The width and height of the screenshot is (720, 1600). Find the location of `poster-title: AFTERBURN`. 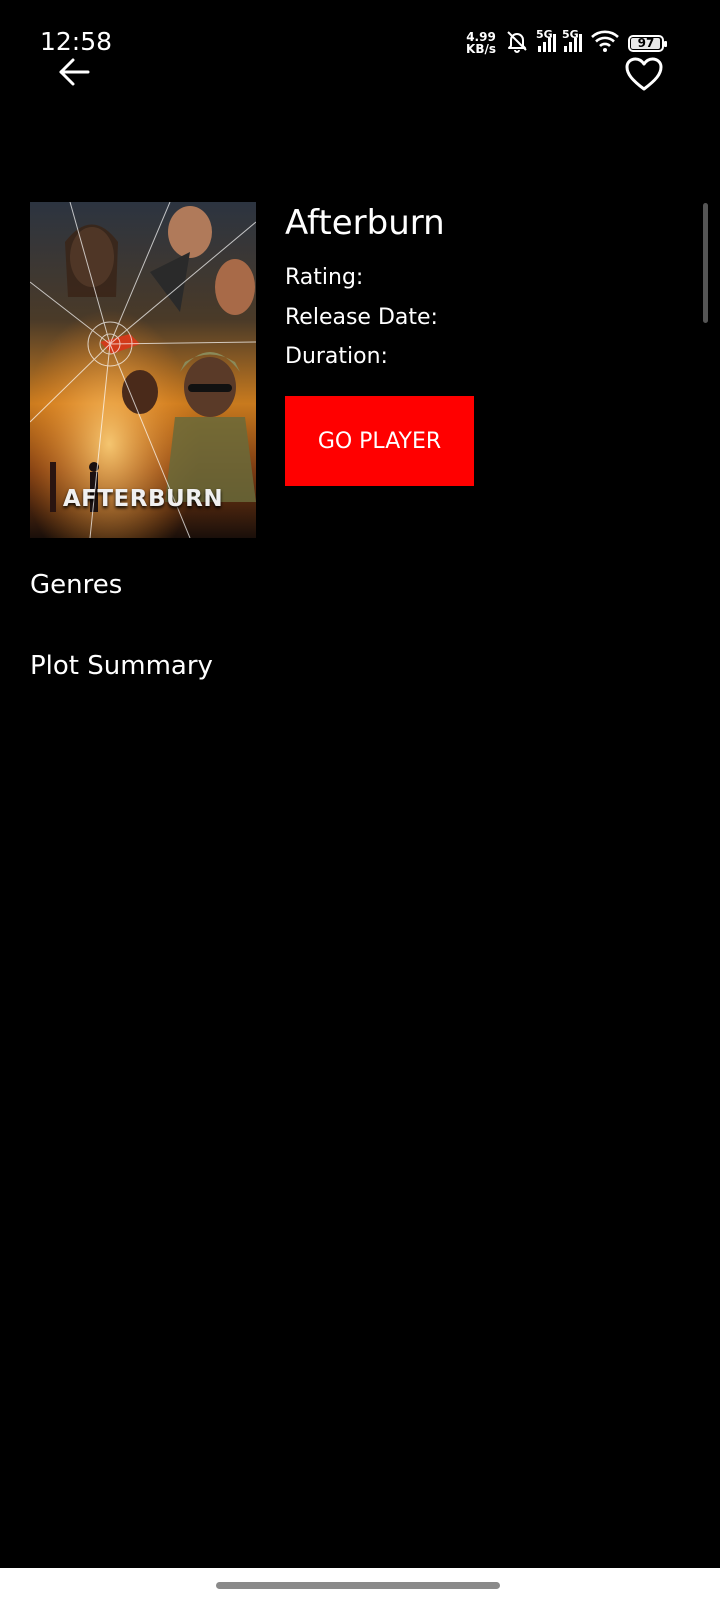

poster-title: AFTERBURN is located at coordinates (143, 499).